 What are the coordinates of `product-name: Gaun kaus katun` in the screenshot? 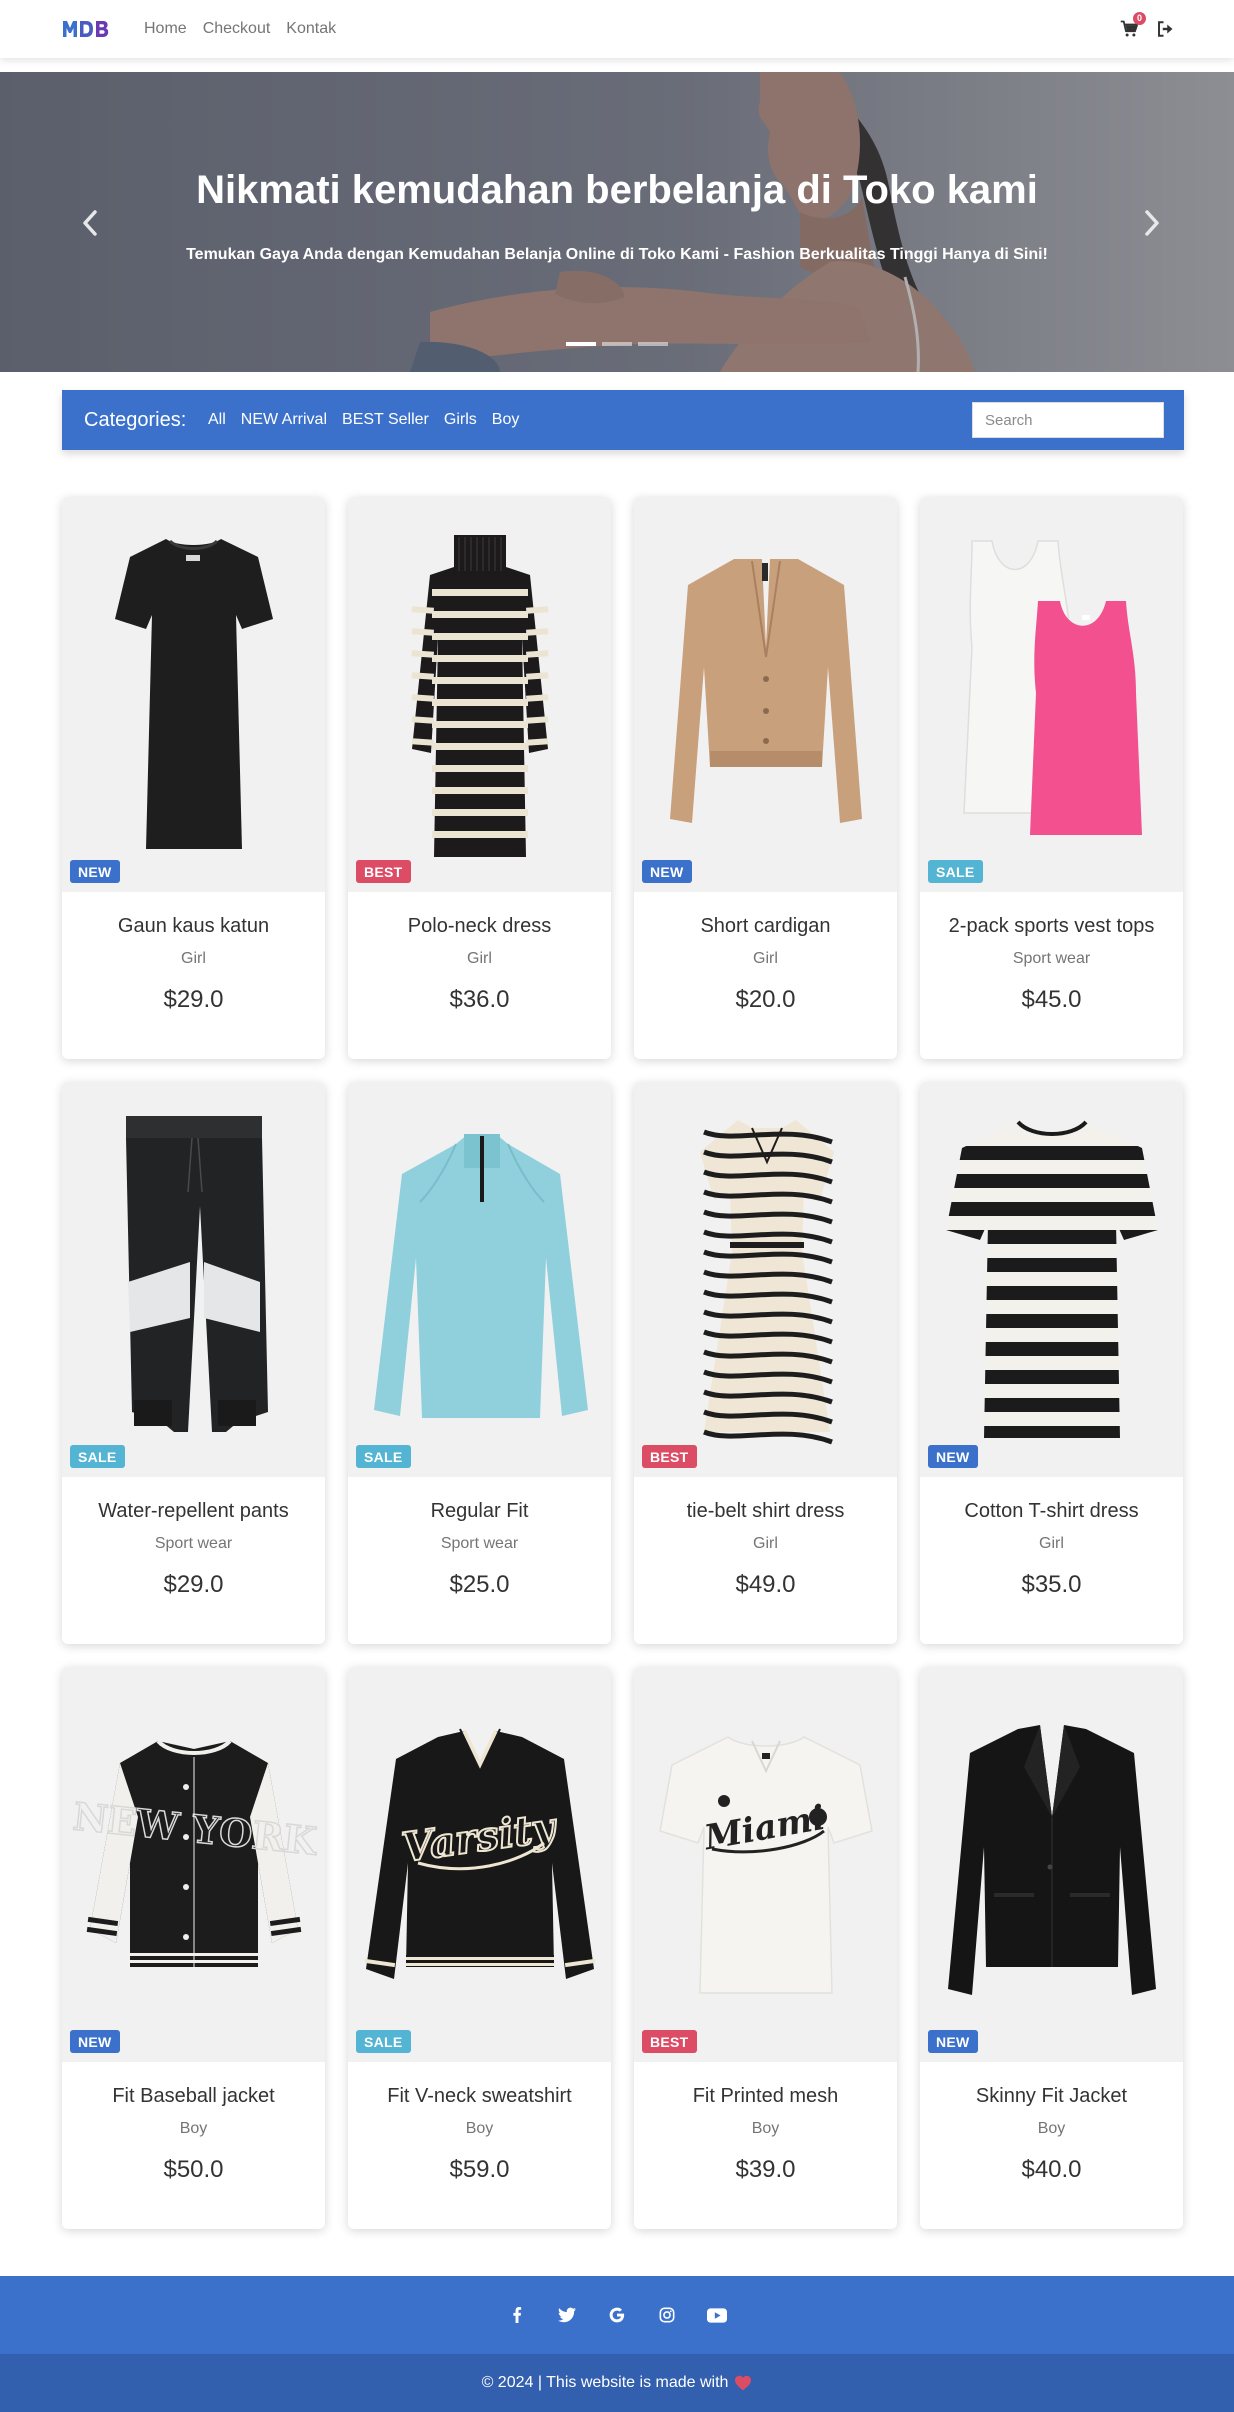 It's located at (193, 926).